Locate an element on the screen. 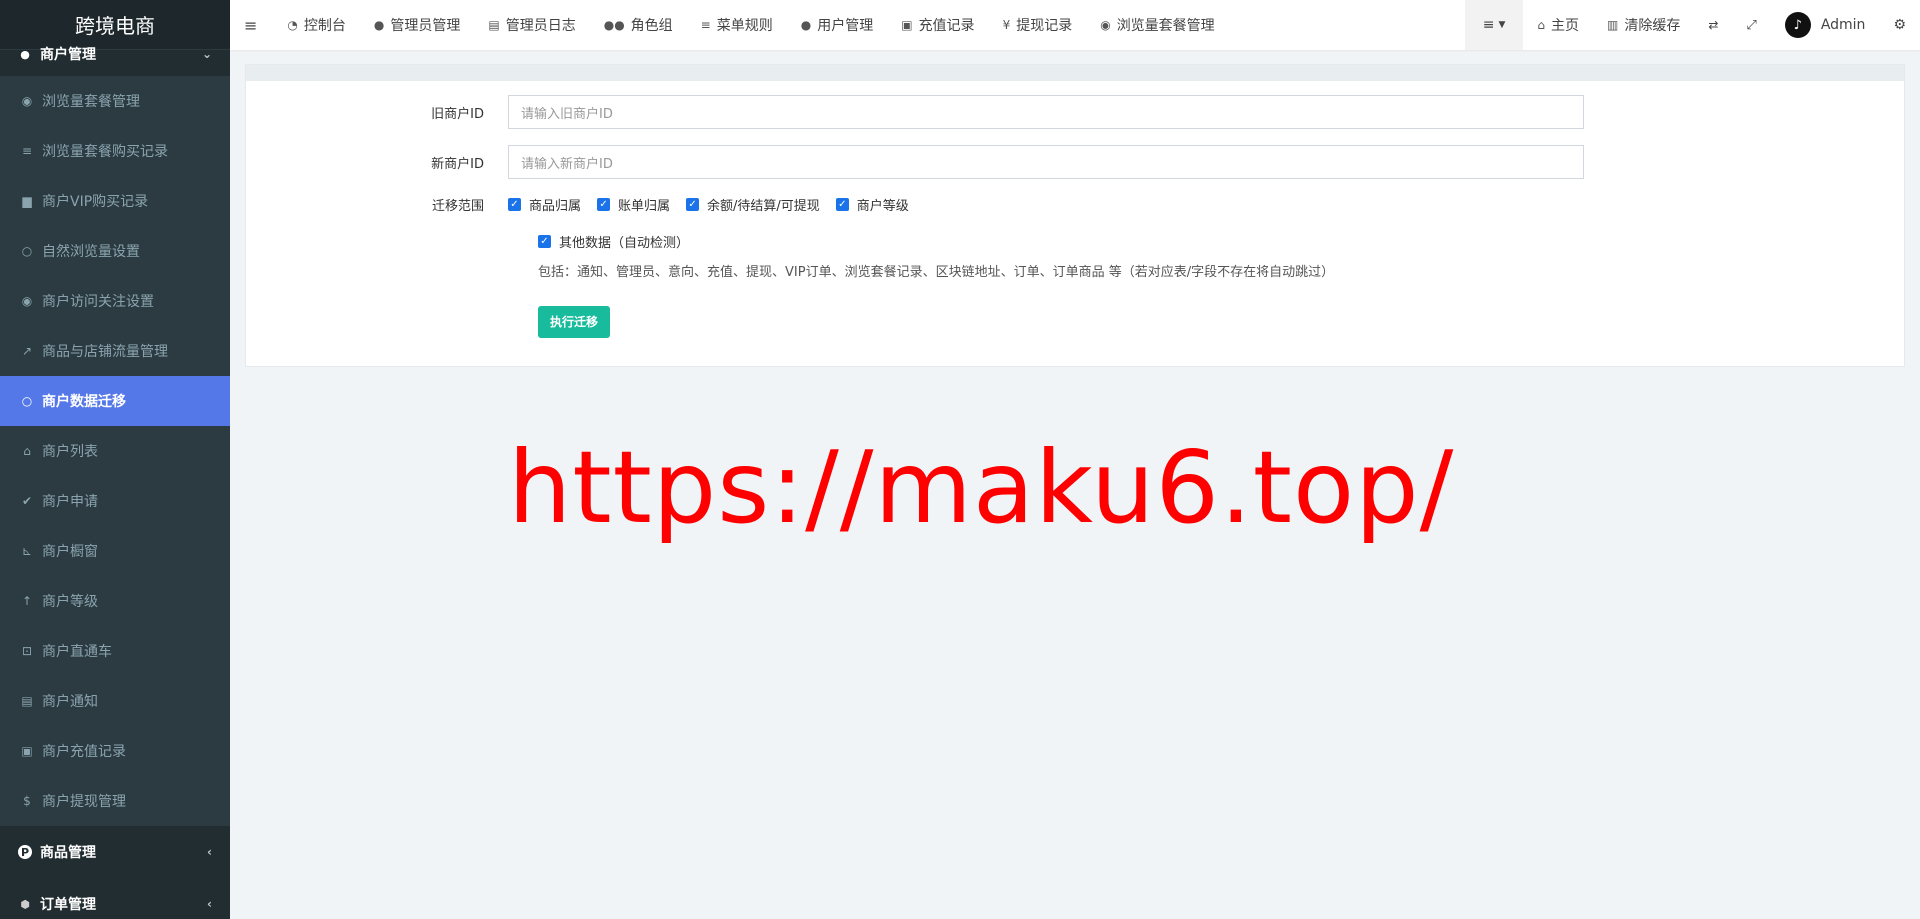 The image size is (1920, 919). settings-button: ⚙ is located at coordinates (1899, 25).